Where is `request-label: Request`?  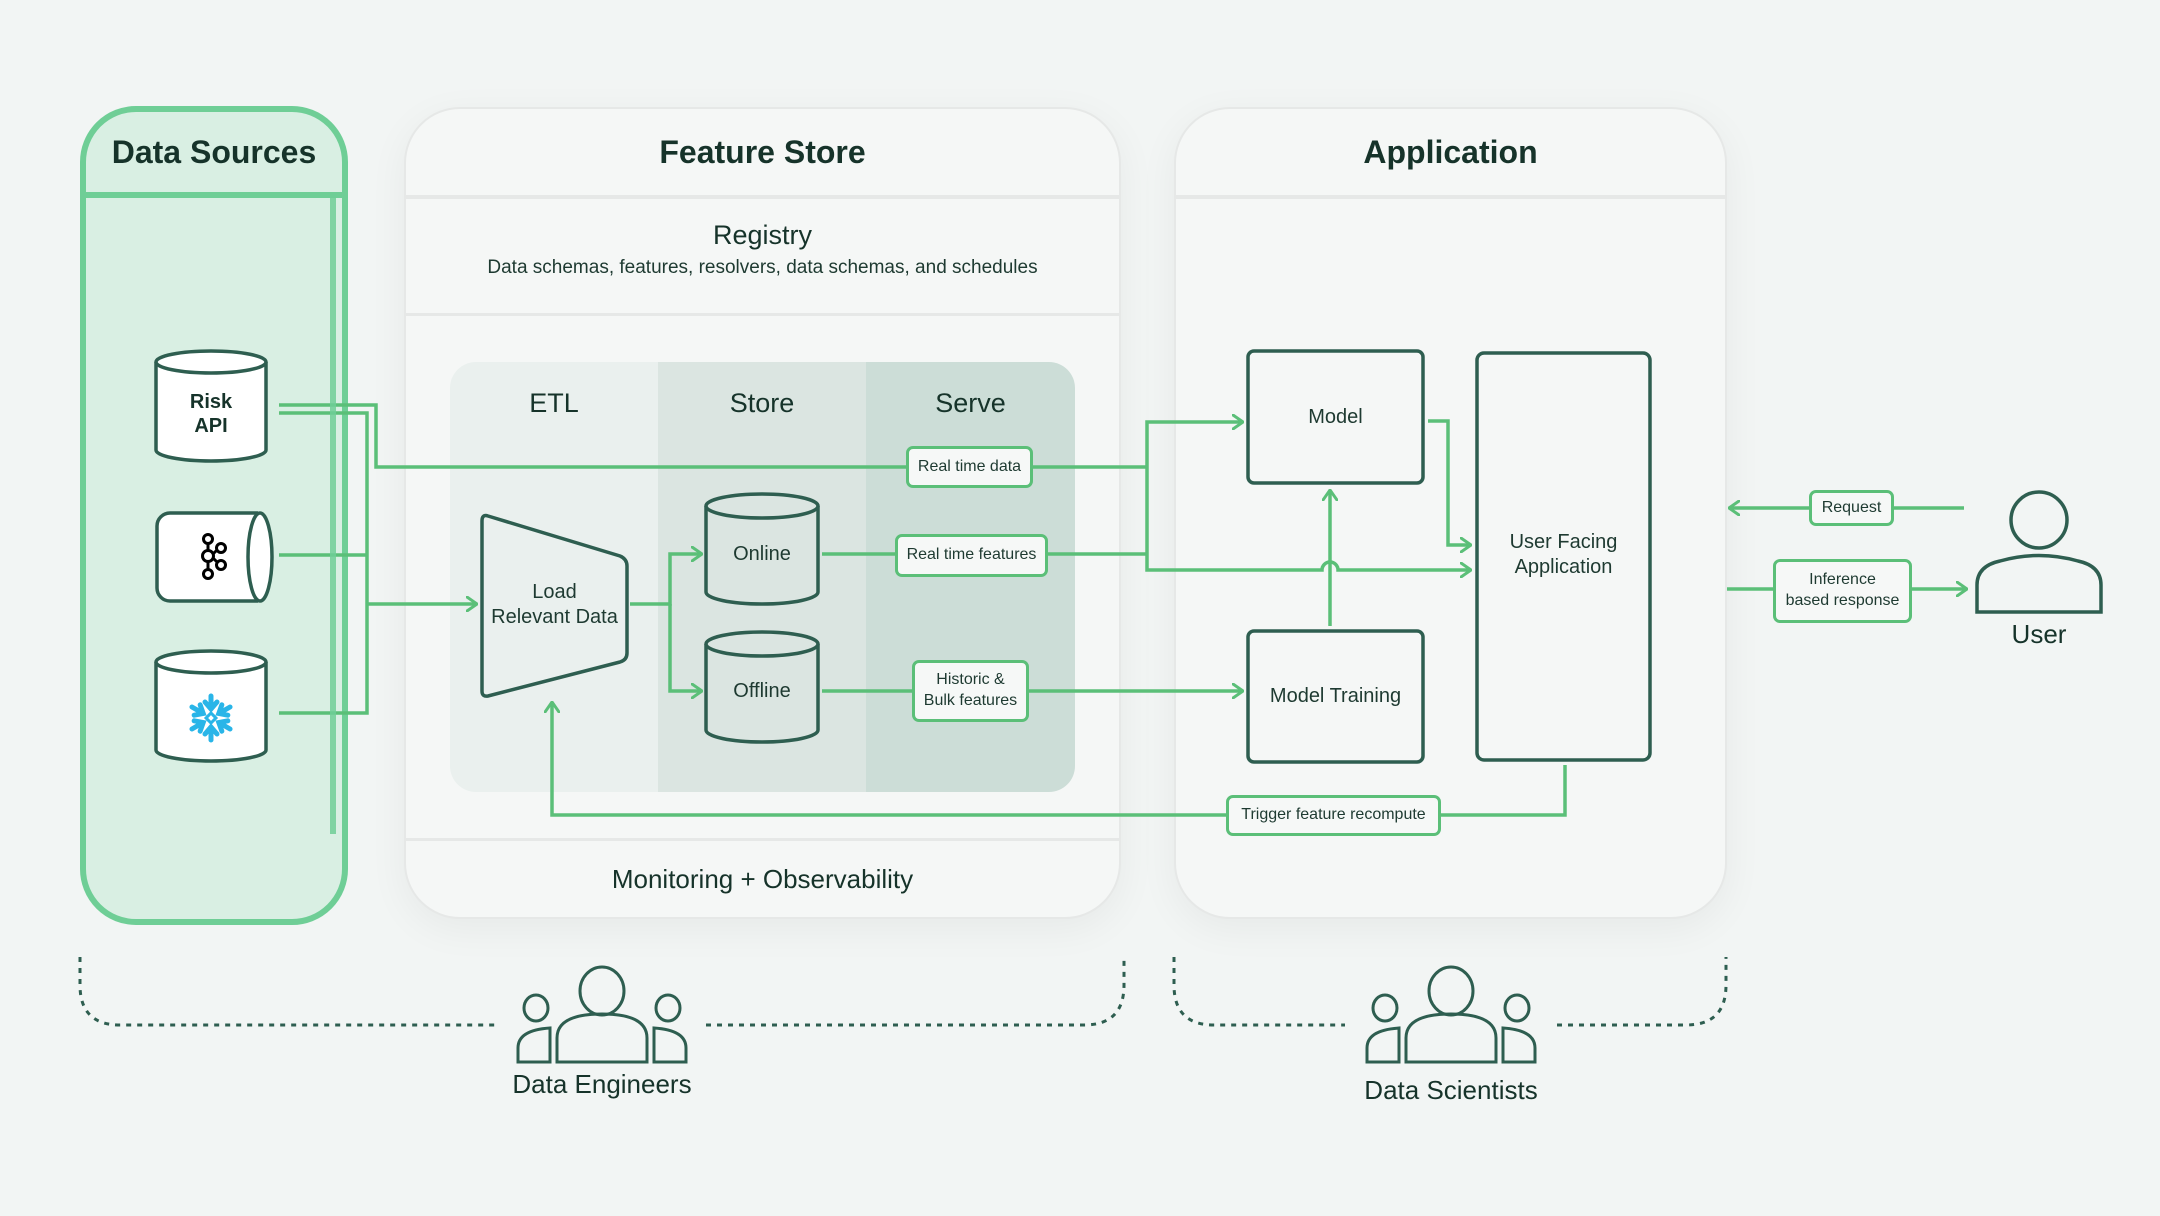 request-label: Request is located at coordinates (1851, 508).